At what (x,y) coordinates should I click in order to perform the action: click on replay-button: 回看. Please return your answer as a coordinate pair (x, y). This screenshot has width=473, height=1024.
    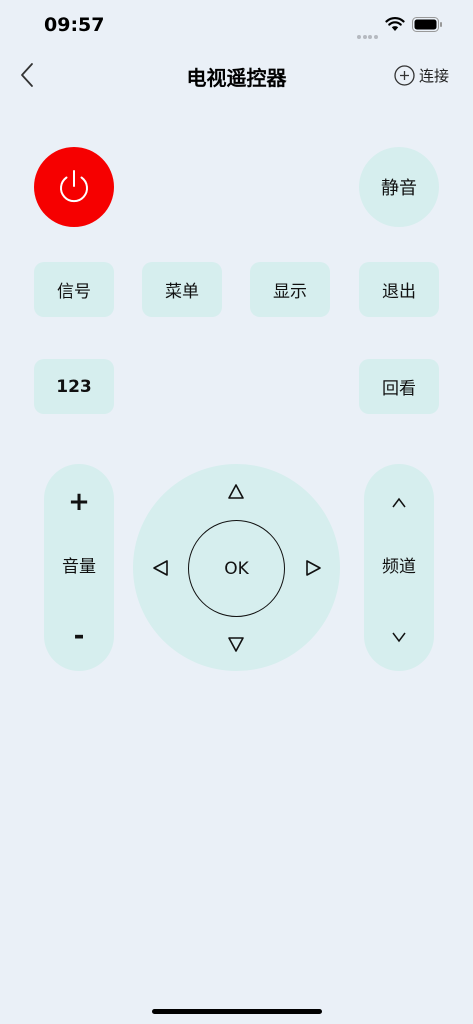
    Looking at the image, I should click on (399, 386).